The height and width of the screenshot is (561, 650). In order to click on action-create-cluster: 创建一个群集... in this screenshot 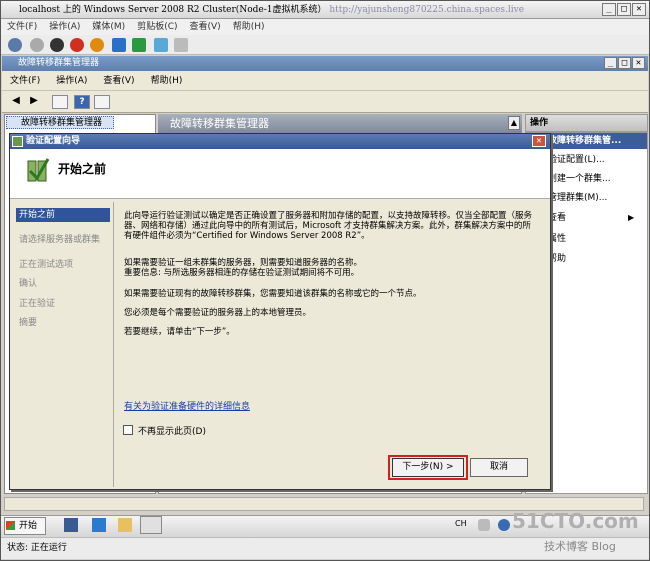, I will do `click(579, 179)`.